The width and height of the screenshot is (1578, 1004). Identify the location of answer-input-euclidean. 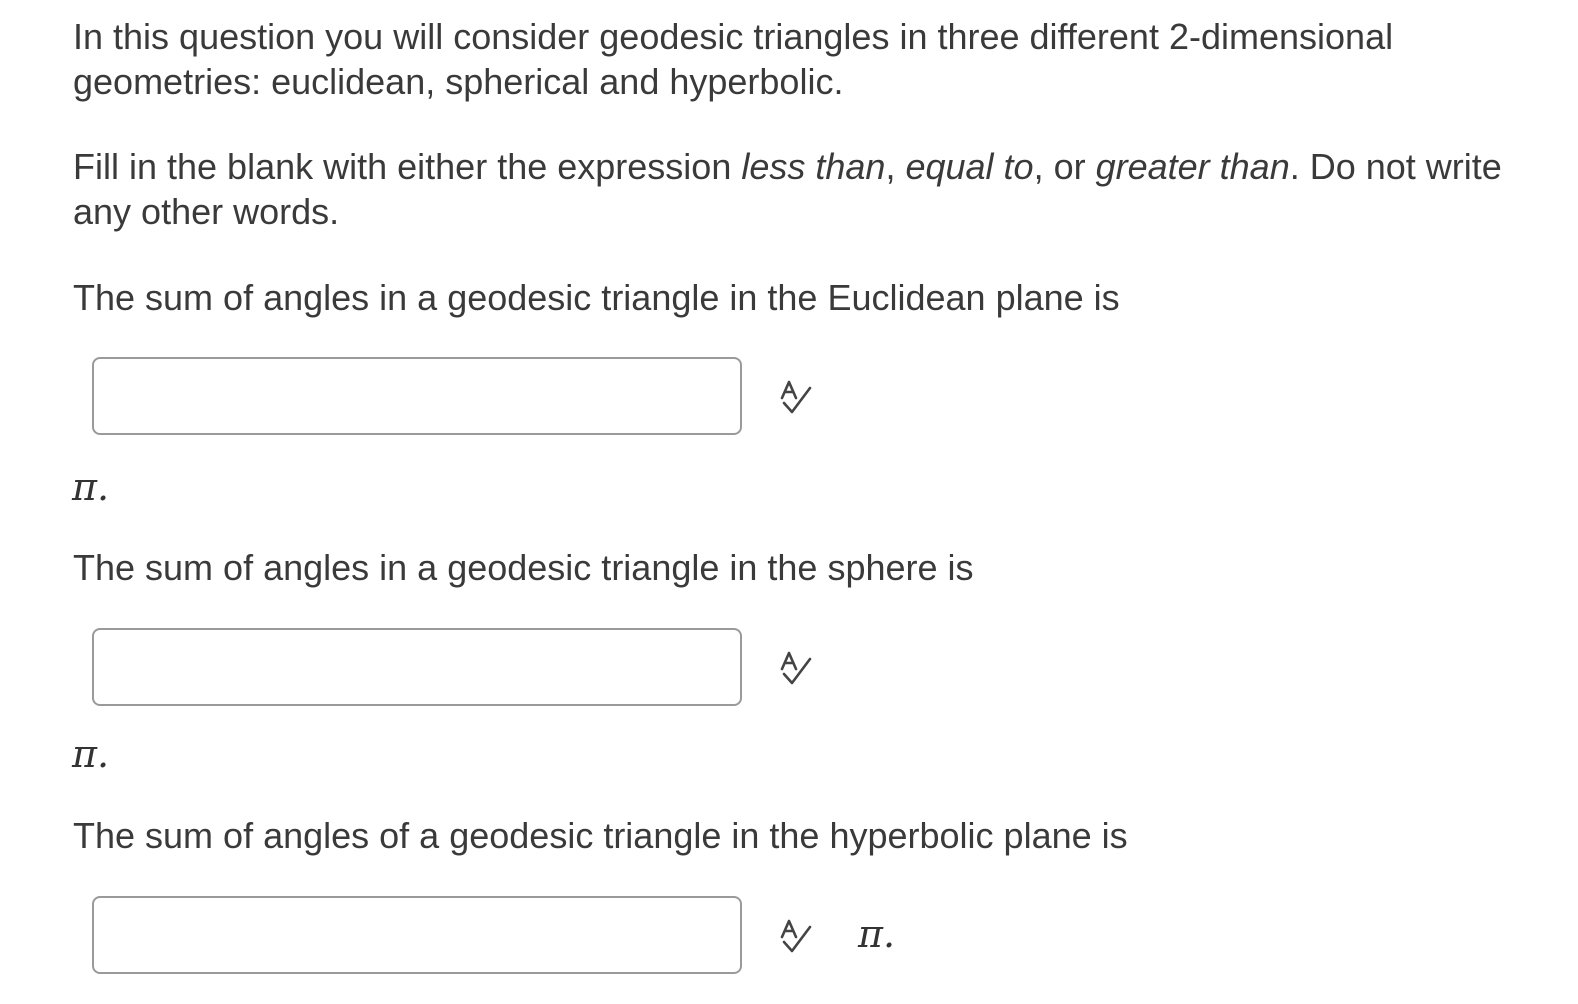
(417, 396).